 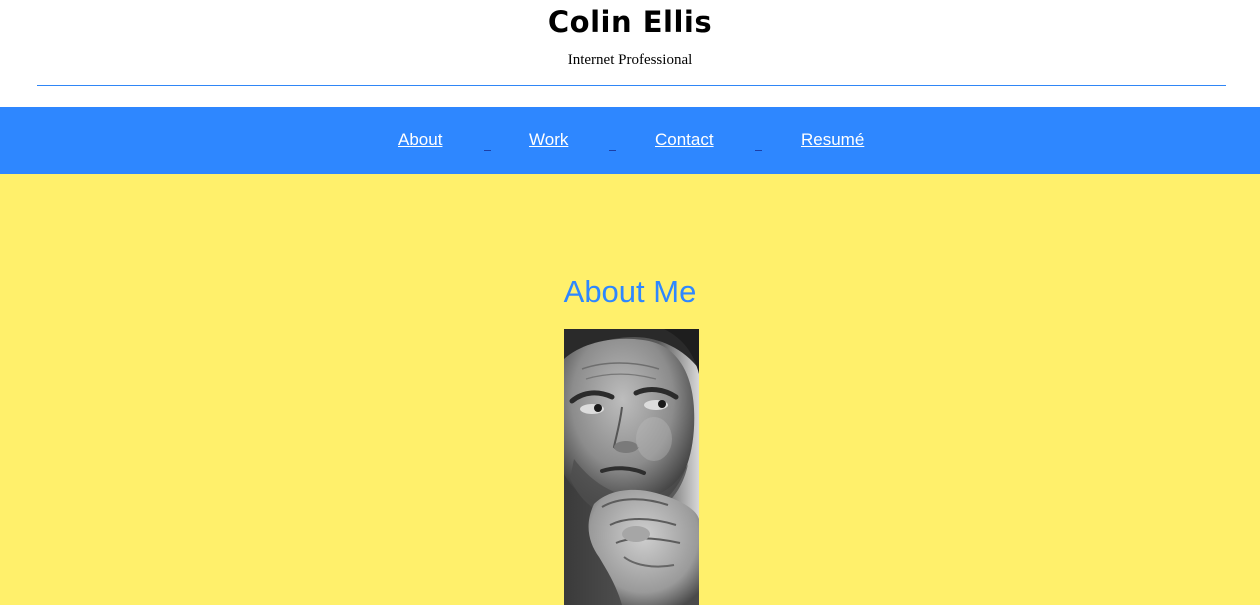 I want to click on nav-link-work: Work, so click(x=548, y=140).